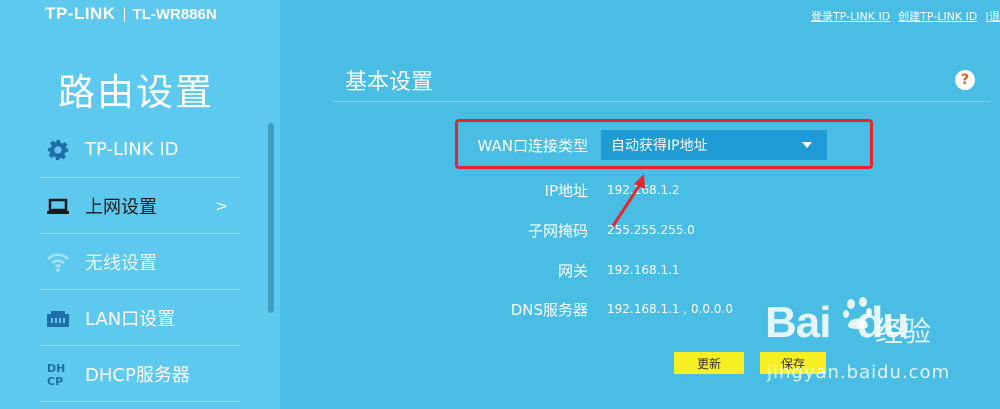  What do you see at coordinates (572, 271) in the screenshot?
I see `gateway-label: 网关` at bounding box center [572, 271].